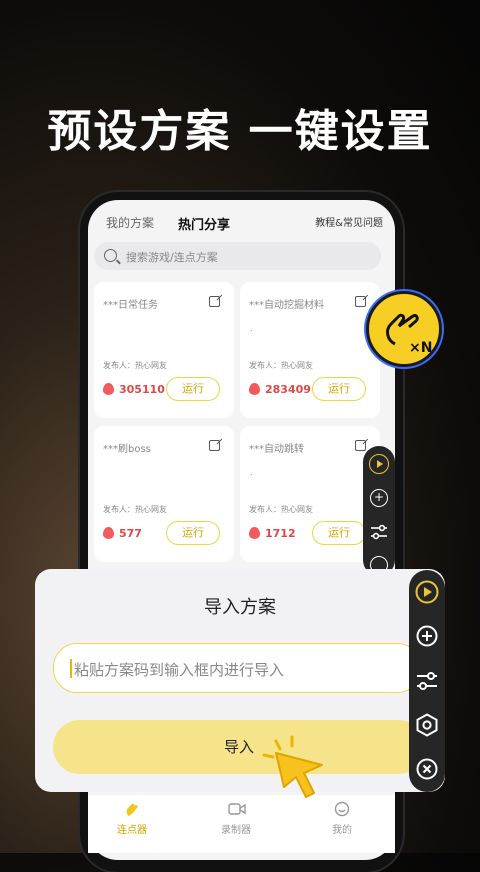  Describe the element at coordinates (237, 256) in the screenshot. I see `search-input: 搜索游戏/连点方案` at that location.